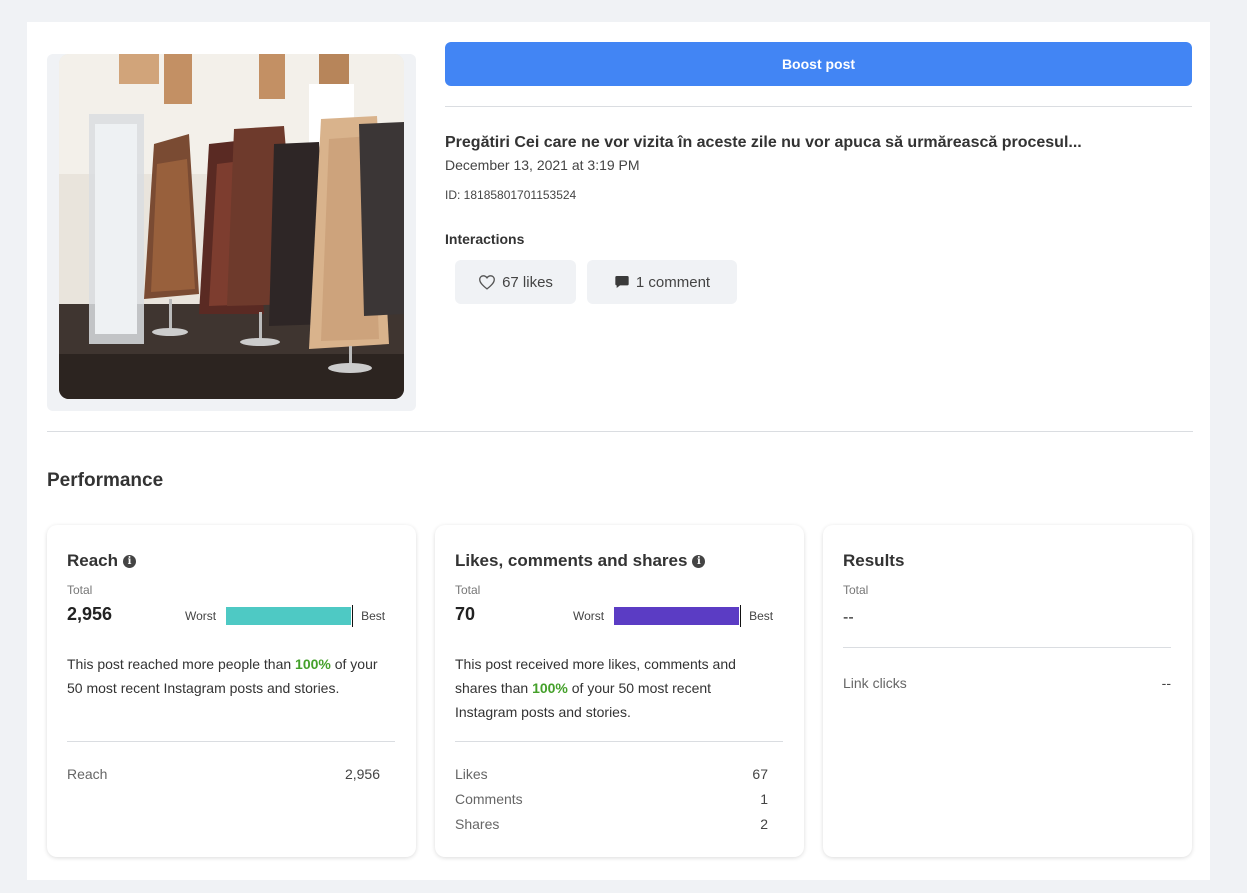 The image size is (1247, 893). Describe the element at coordinates (231, 226) in the screenshot. I see `post-thumbnail-image` at that location.